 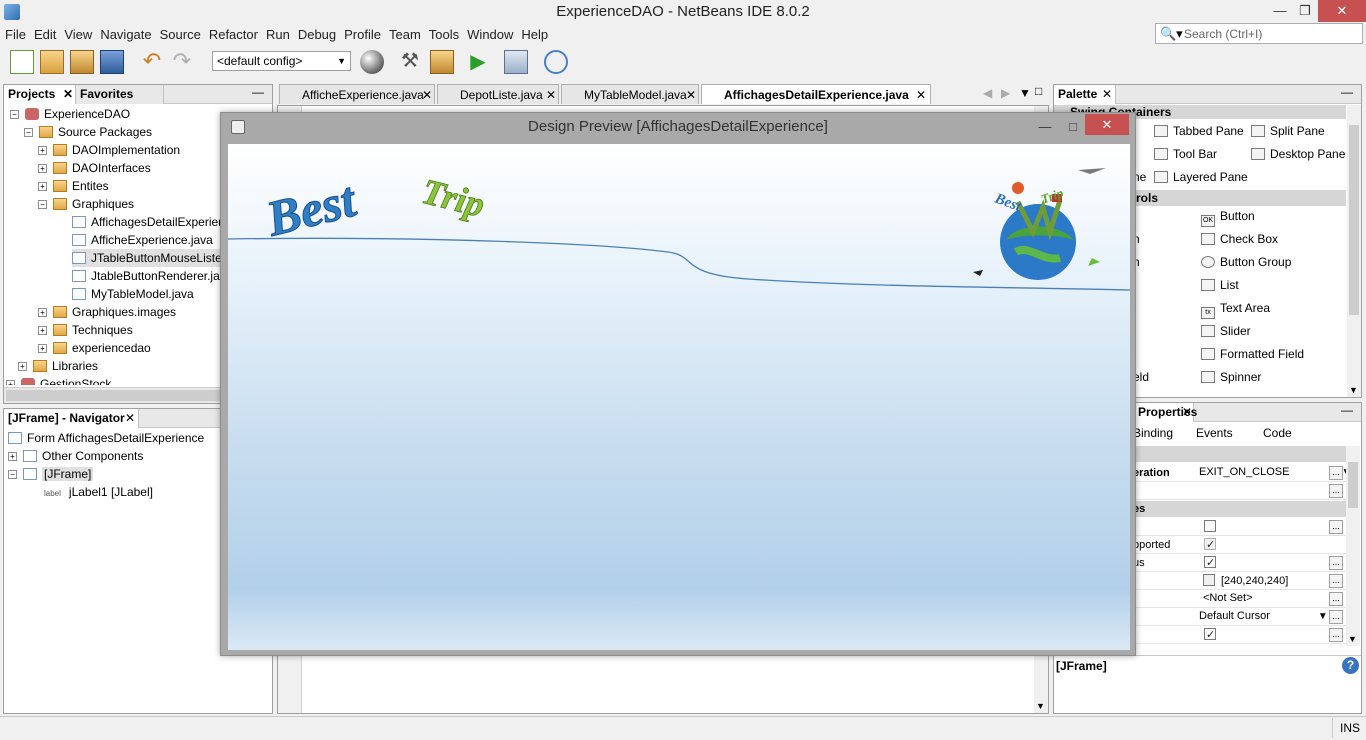 What do you see at coordinates (107, 312) in the screenshot?
I see `tree-item: + Graphiques.images` at bounding box center [107, 312].